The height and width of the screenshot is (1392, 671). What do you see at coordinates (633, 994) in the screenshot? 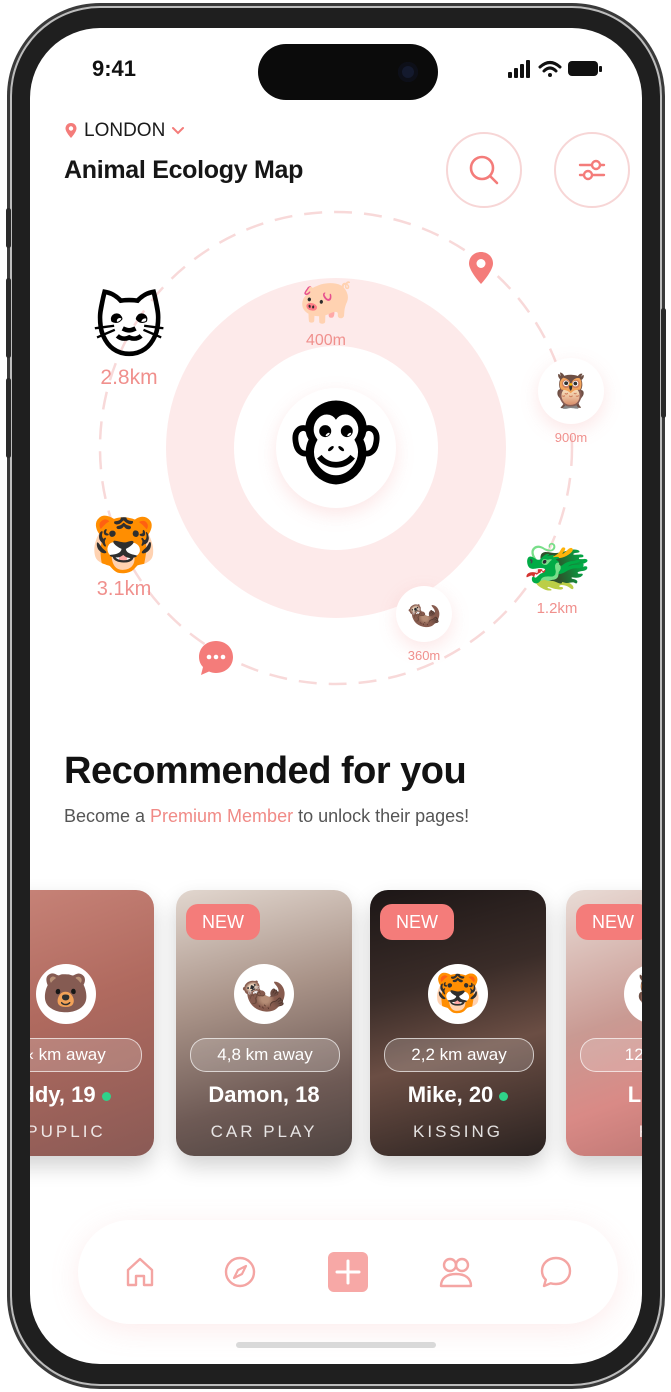
I see `card-avatar: 🦉` at bounding box center [633, 994].